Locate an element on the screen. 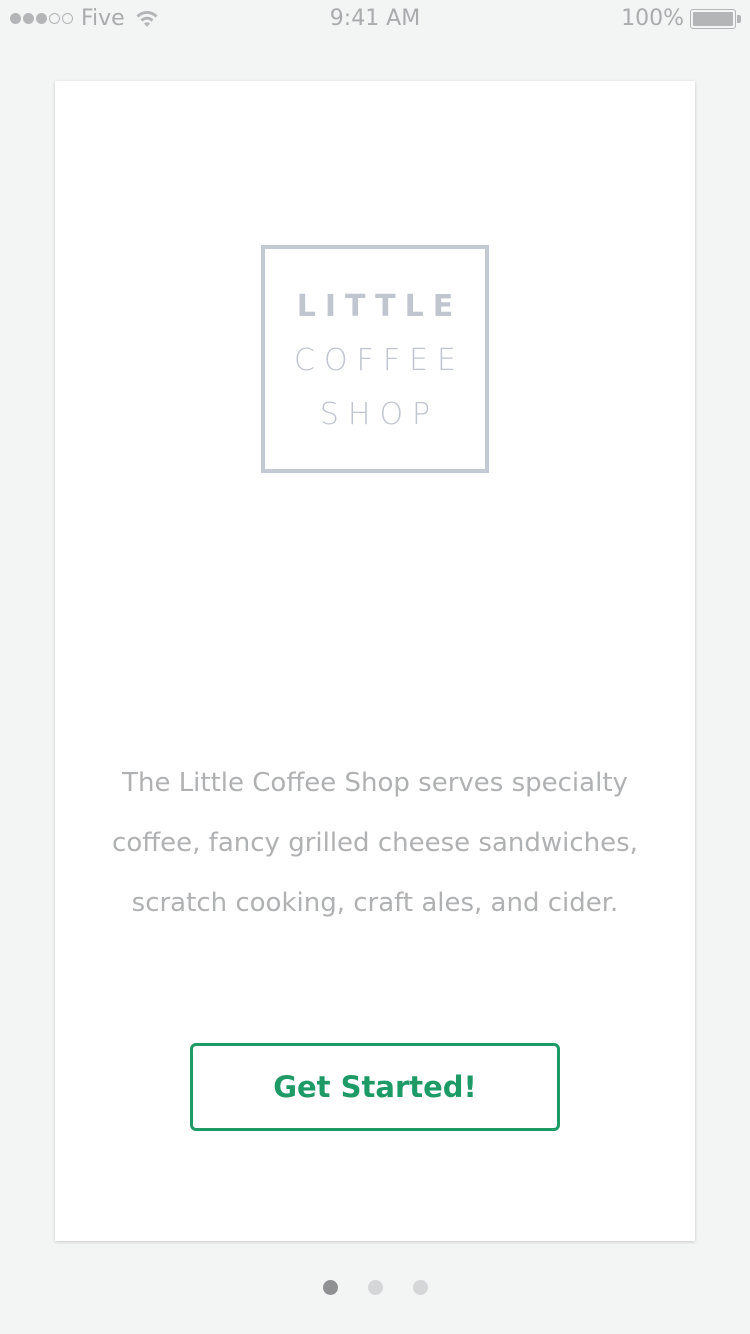  shop-logo: LITTLE COFFEE SHOP is located at coordinates (375, 359).